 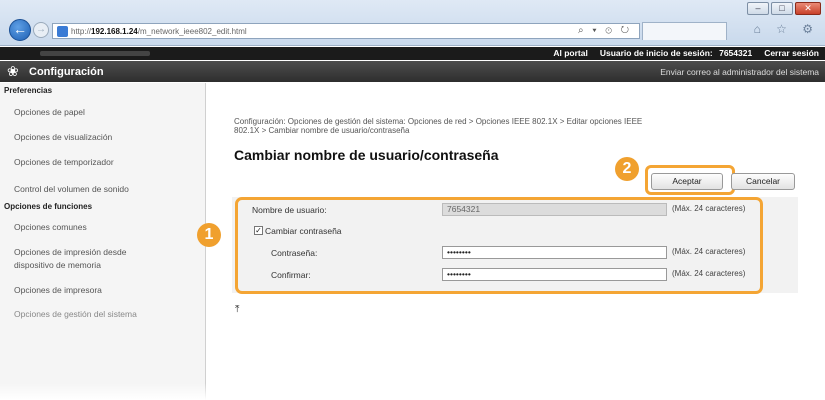 I want to click on sidebar-heading-functions: Opciones de funciones, so click(x=48, y=206).